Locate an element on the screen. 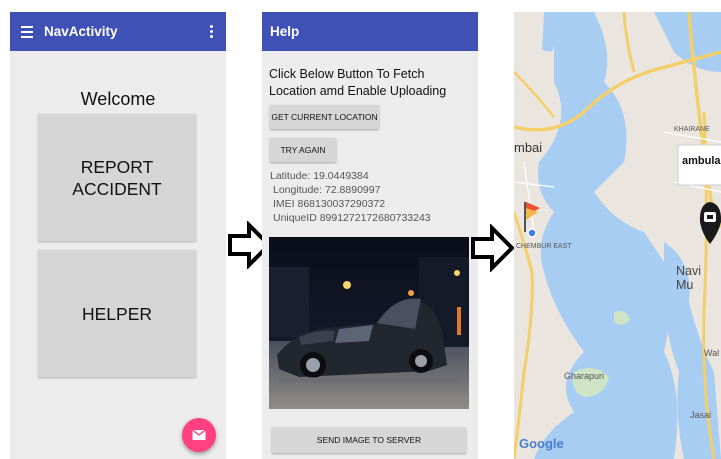  welcome-heading: Welcome is located at coordinates (118, 99).